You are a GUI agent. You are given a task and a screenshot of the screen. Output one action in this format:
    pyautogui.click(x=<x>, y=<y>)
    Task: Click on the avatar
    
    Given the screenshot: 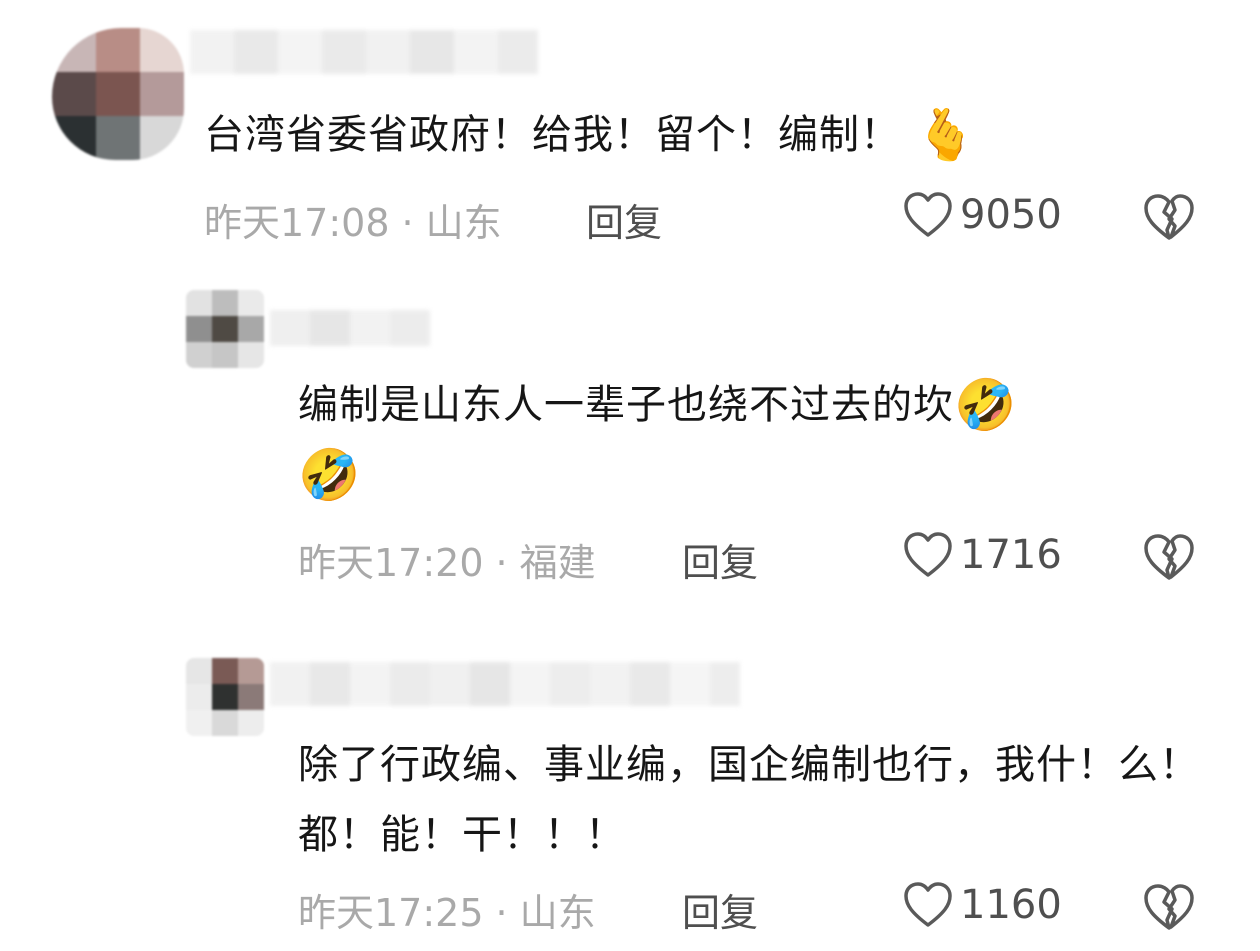 What is the action you would take?
    pyautogui.click(x=225, y=697)
    